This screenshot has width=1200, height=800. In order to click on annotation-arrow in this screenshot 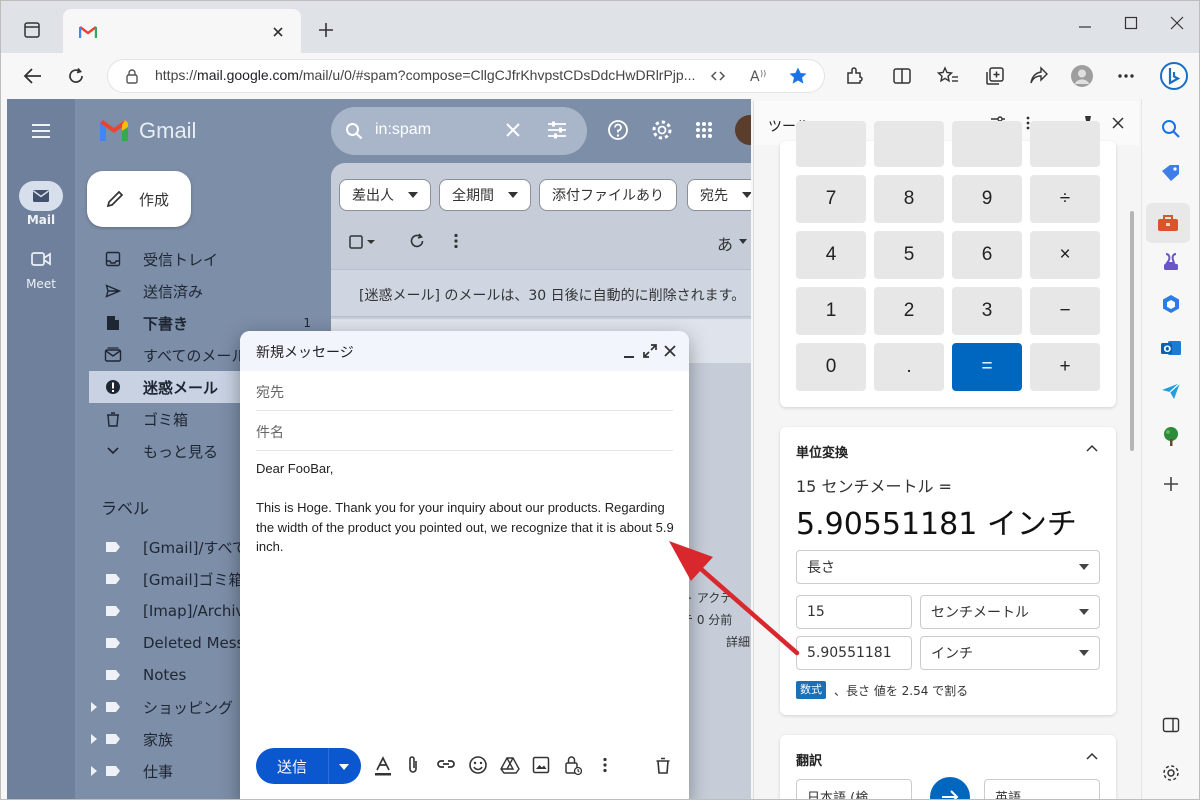, I will do `click(734, 598)`.